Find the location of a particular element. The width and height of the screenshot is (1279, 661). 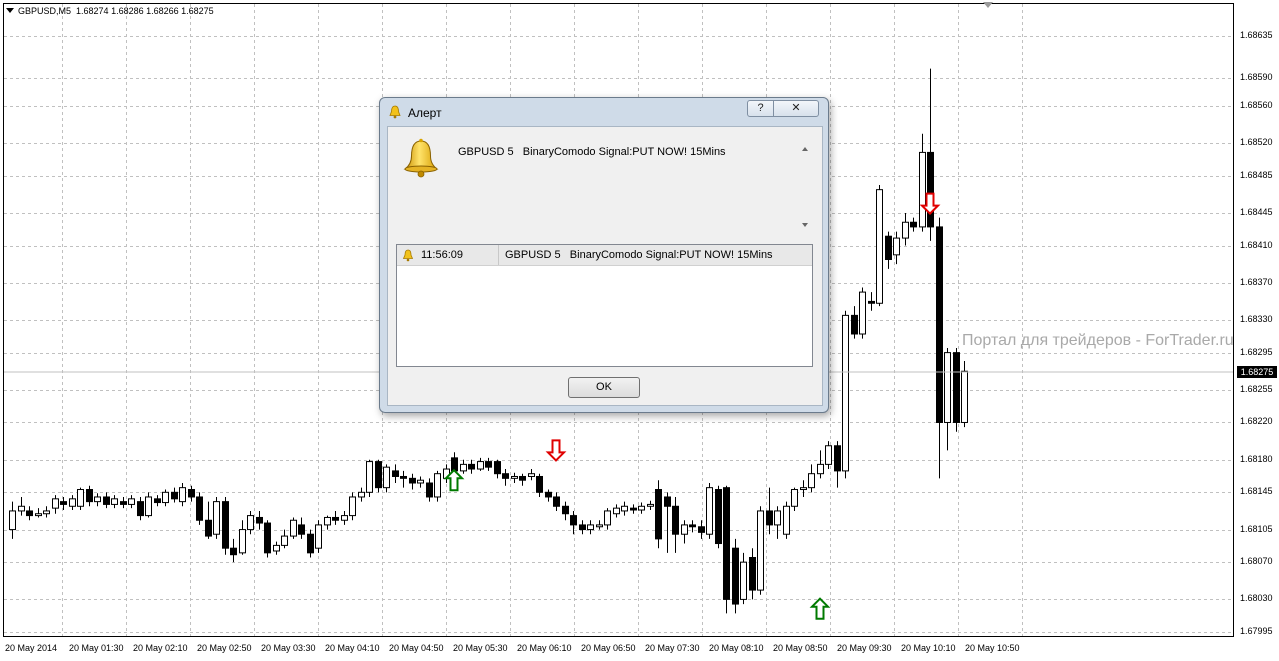

ok-button: OK is located at coordinates (604, 387).